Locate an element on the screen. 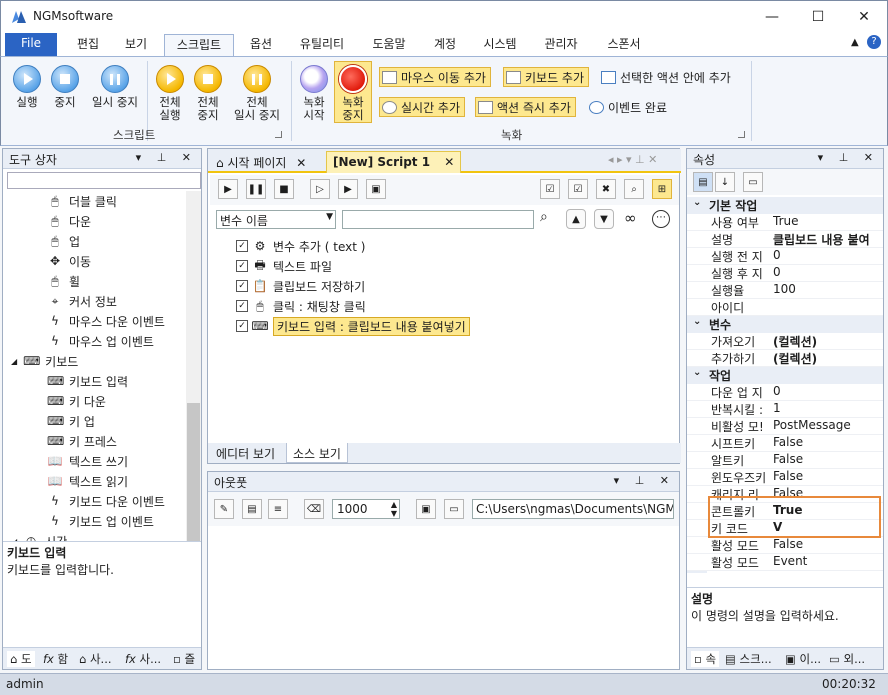 The image size is (888, 695). toolbox-item: ◢◷시간 is located at coordinates (94, 536).